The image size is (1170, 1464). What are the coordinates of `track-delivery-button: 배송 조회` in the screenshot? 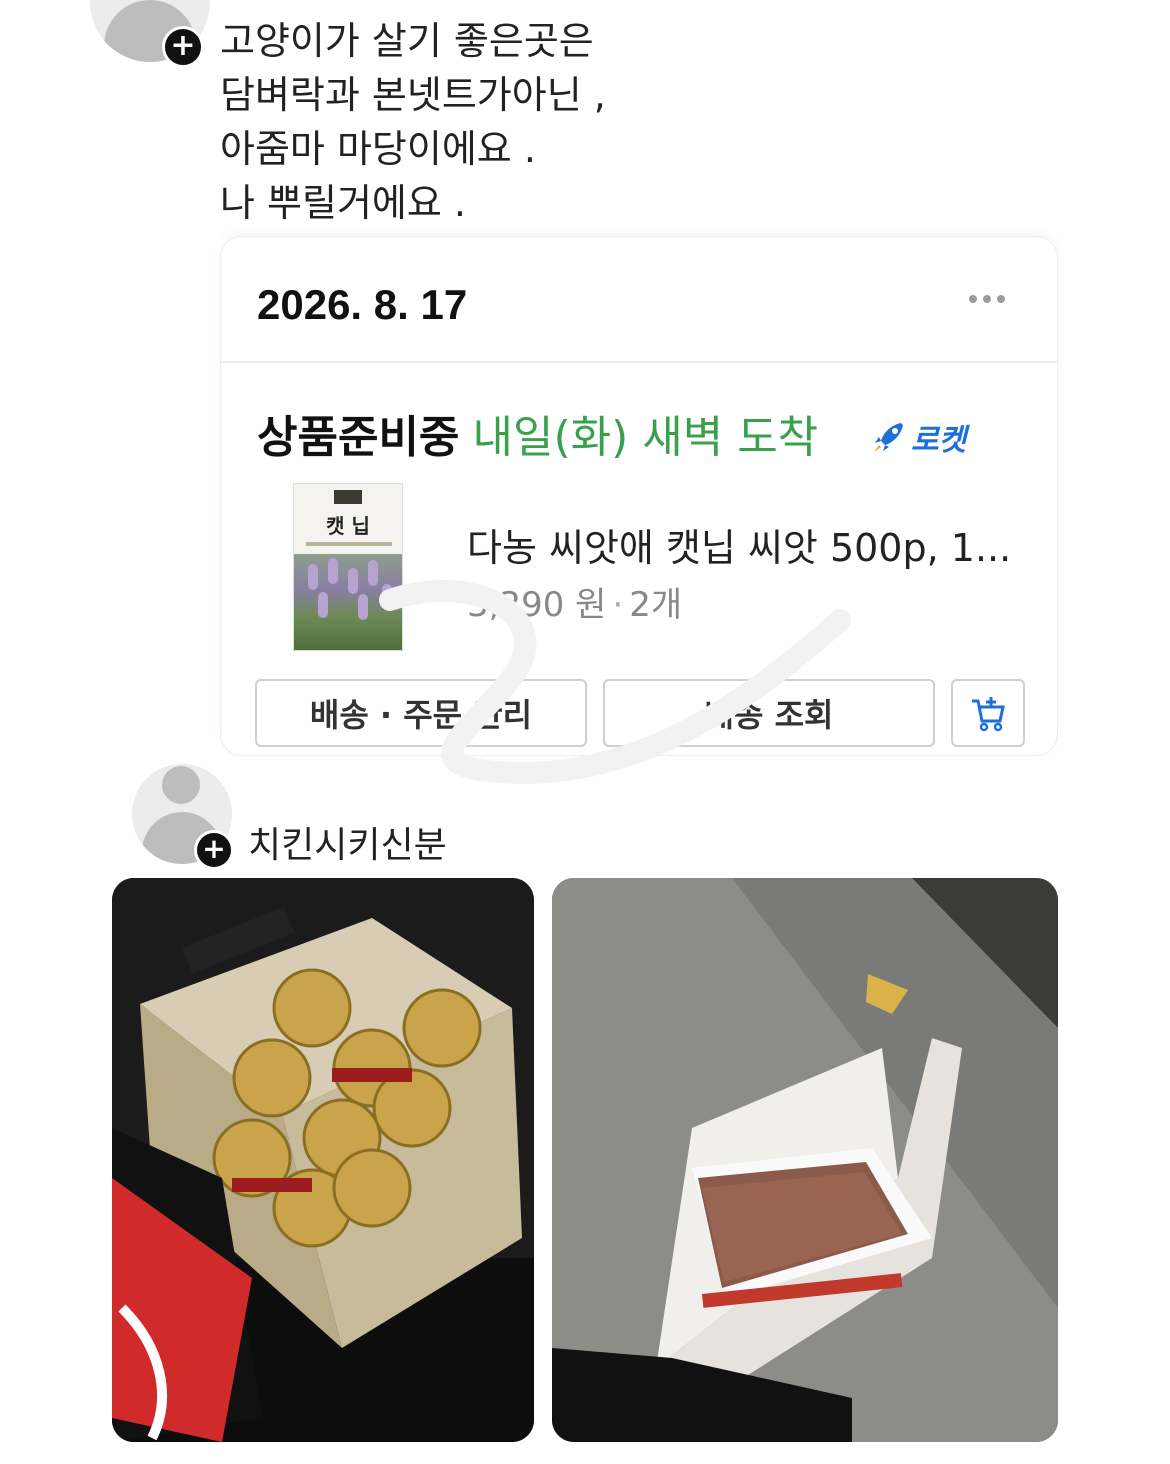 It's located at (769, 713).